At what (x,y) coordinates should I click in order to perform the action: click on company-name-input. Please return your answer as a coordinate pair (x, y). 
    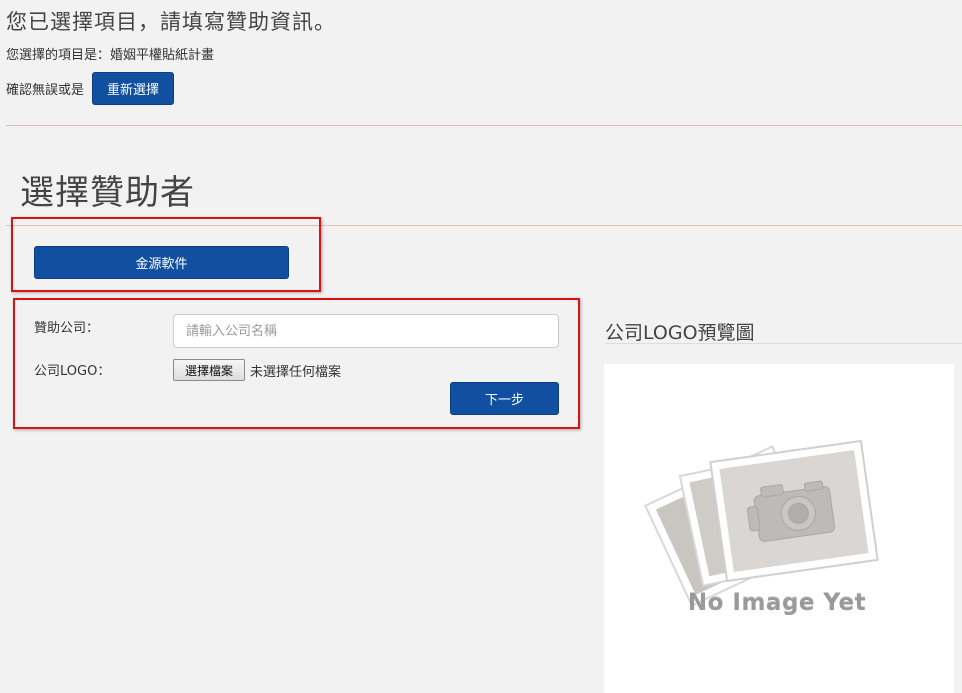
    Looking at the image, I should click on (366, 331).